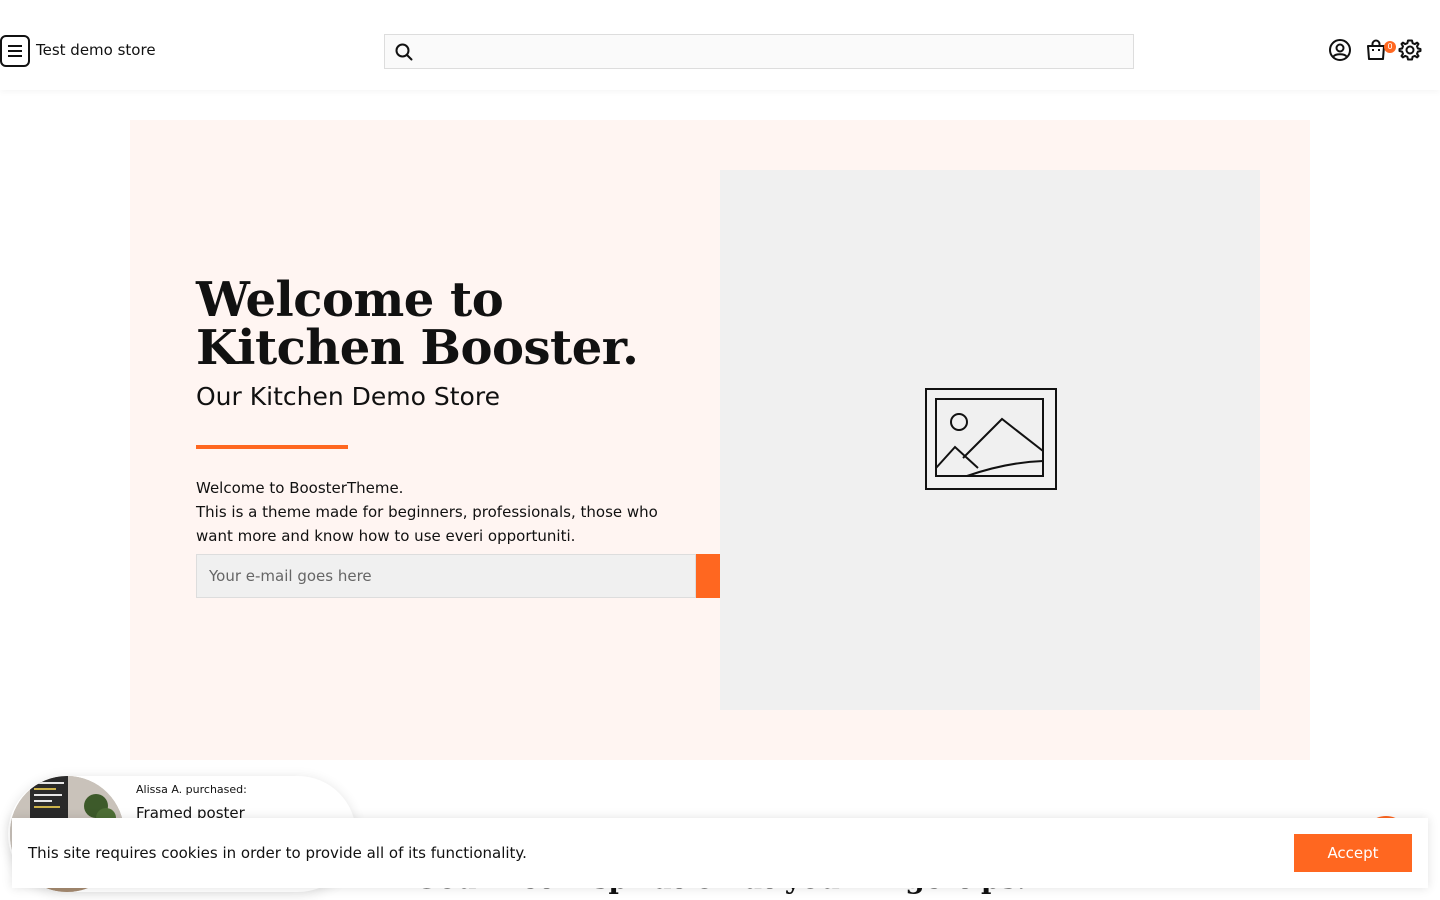 The image size is (1440, 900). What do you see at coordinates (272, 447) in the screenshot?
I see `hero-divider` at bounding box center [272, 447].